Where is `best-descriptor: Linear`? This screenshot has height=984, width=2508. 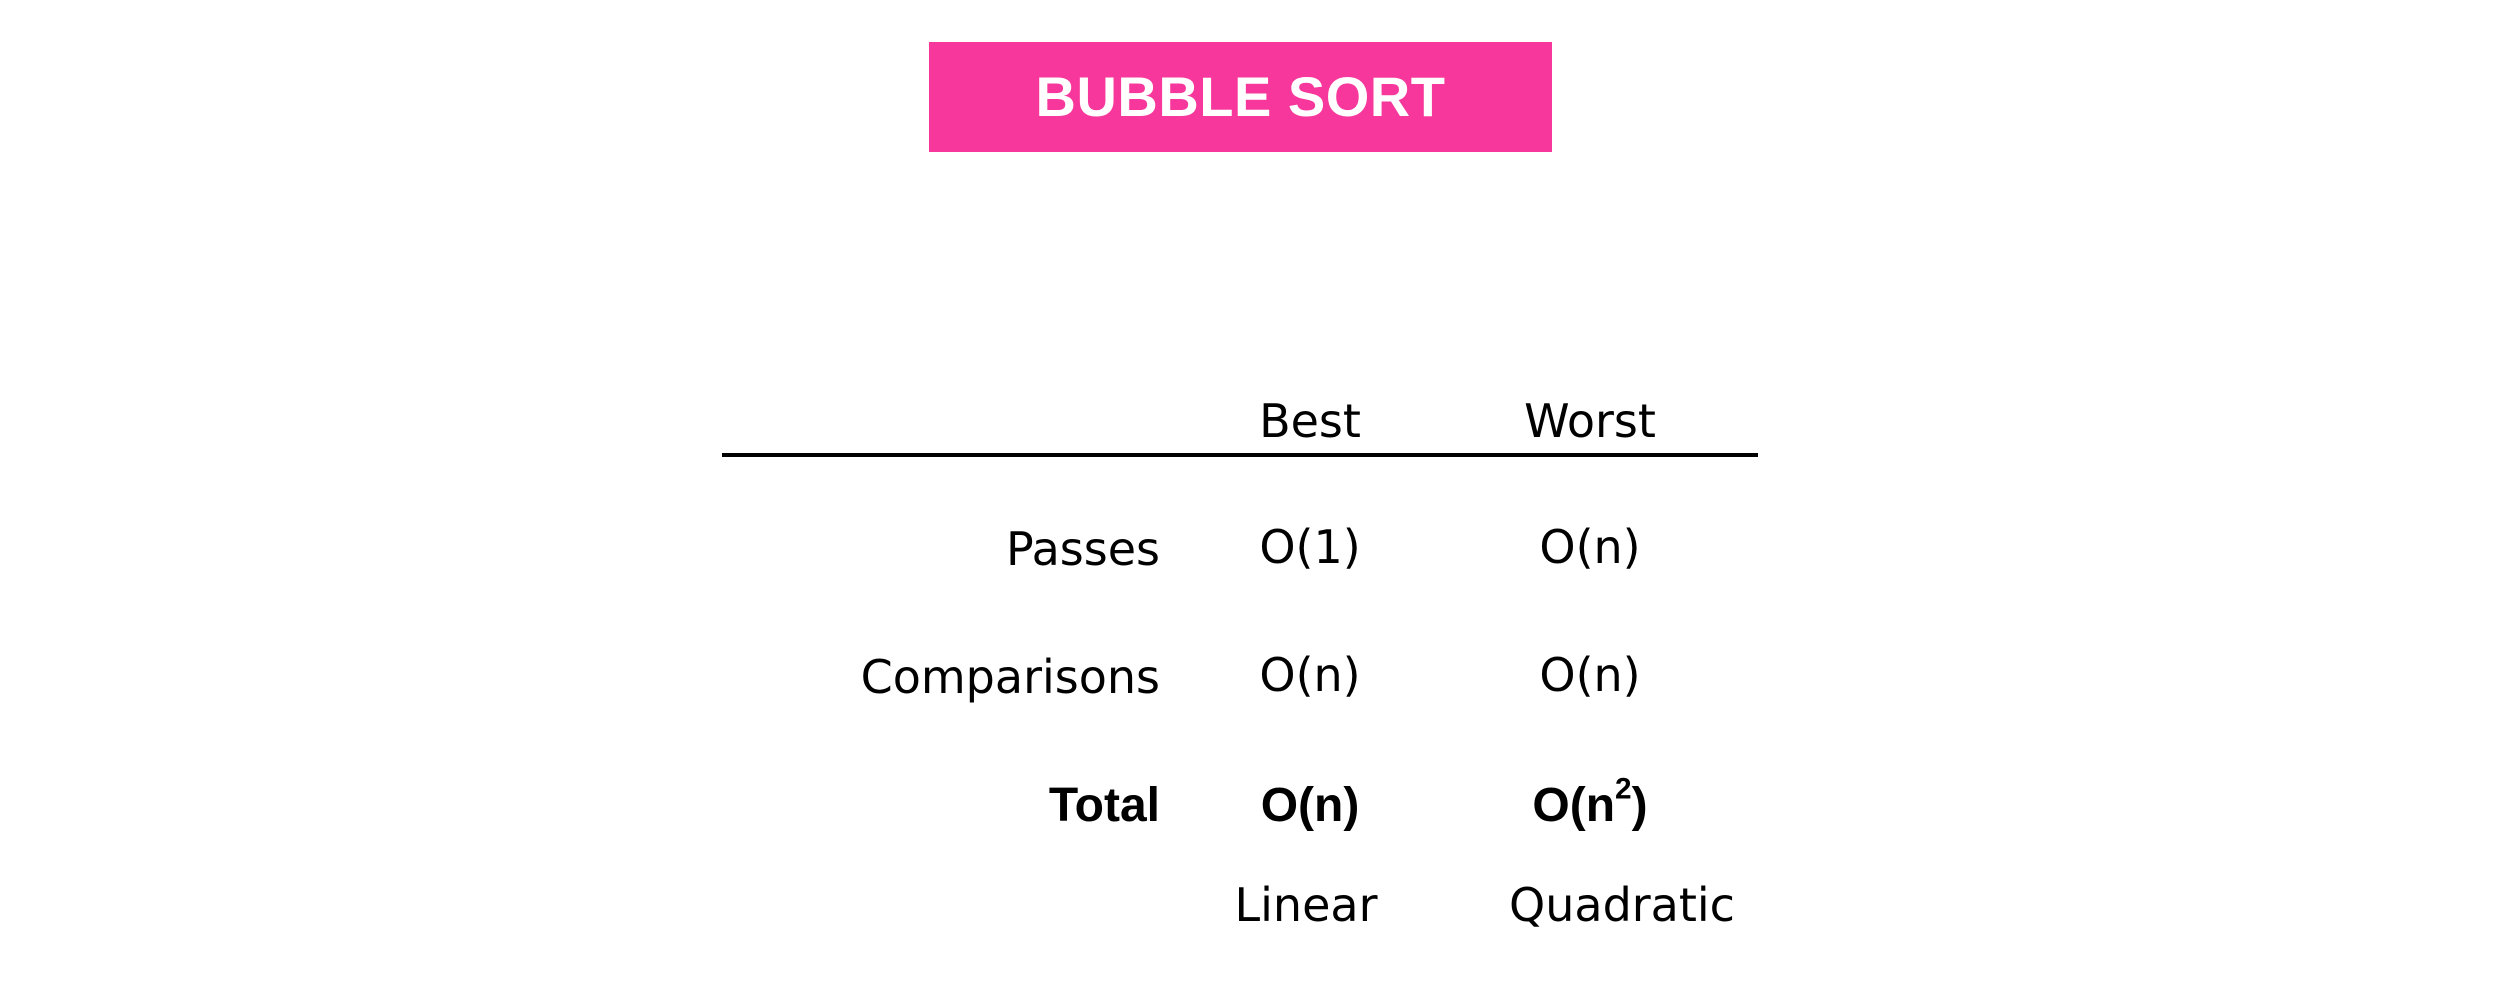
best-descriptor: Linear is located at coordinates (1306, 905).